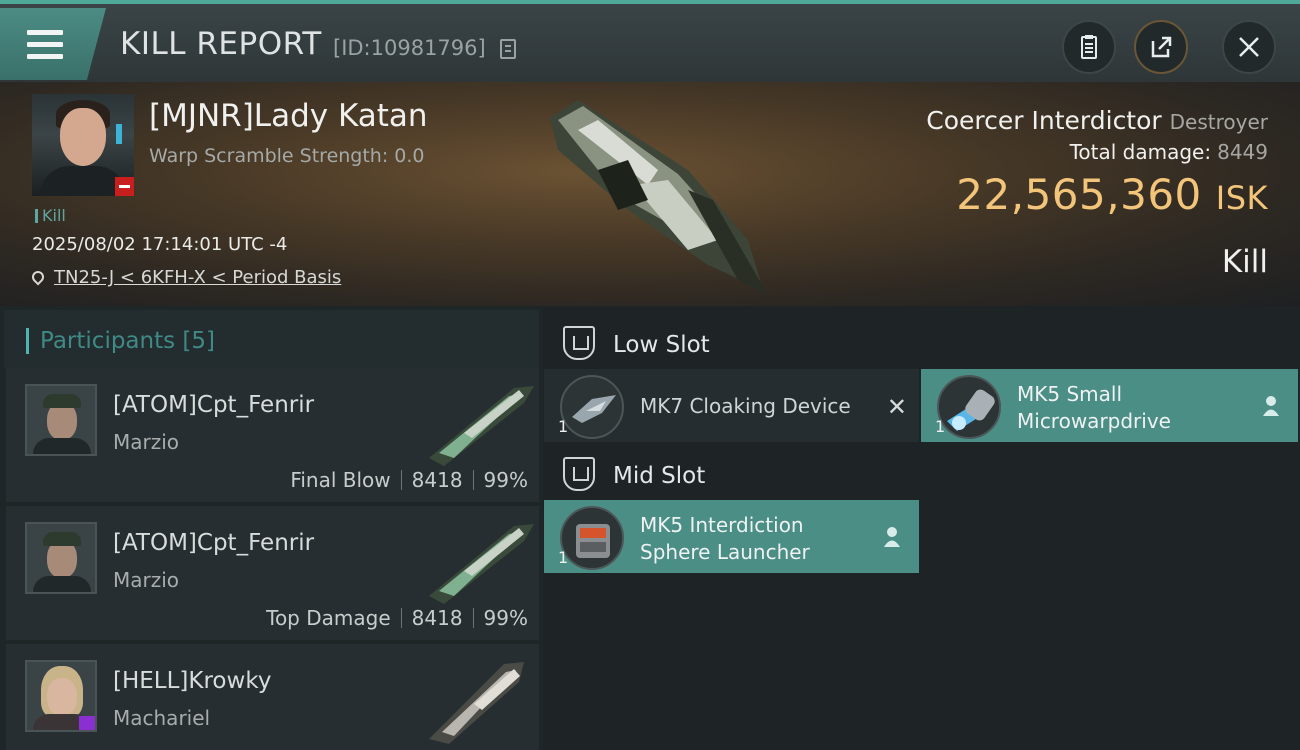  Describe the element at coordinates (409, 48) in the screenshot. I see `report-id: [ID:10981796]` at that location.